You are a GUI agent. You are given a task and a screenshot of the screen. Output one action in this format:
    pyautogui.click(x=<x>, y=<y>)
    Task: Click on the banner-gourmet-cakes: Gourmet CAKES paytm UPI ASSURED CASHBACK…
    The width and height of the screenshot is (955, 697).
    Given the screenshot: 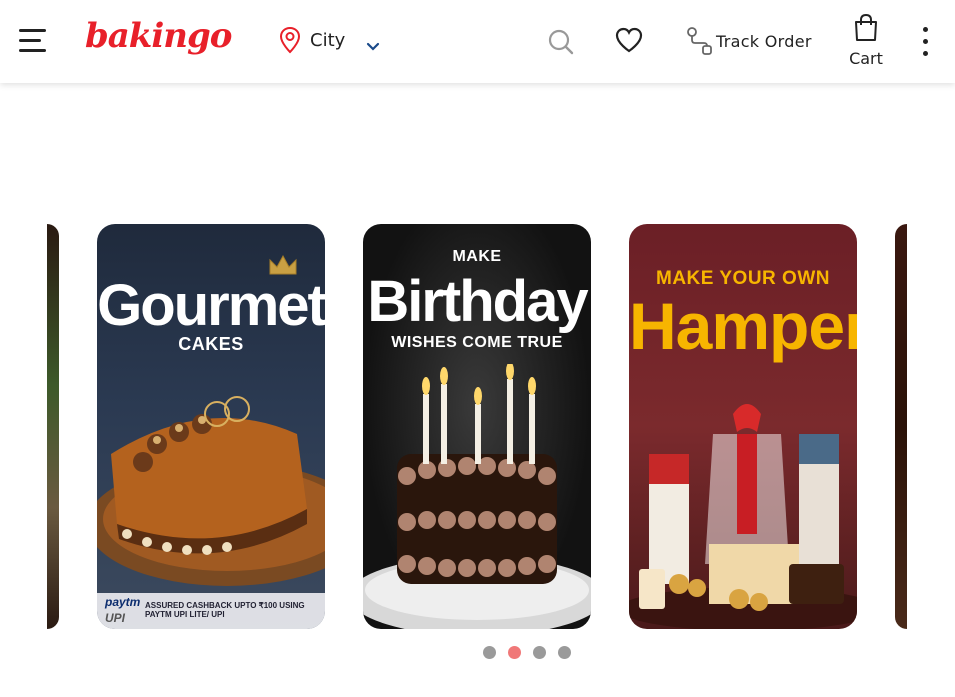 What is the action you would take?
    pyautogui.click(x=211, y=426)
    